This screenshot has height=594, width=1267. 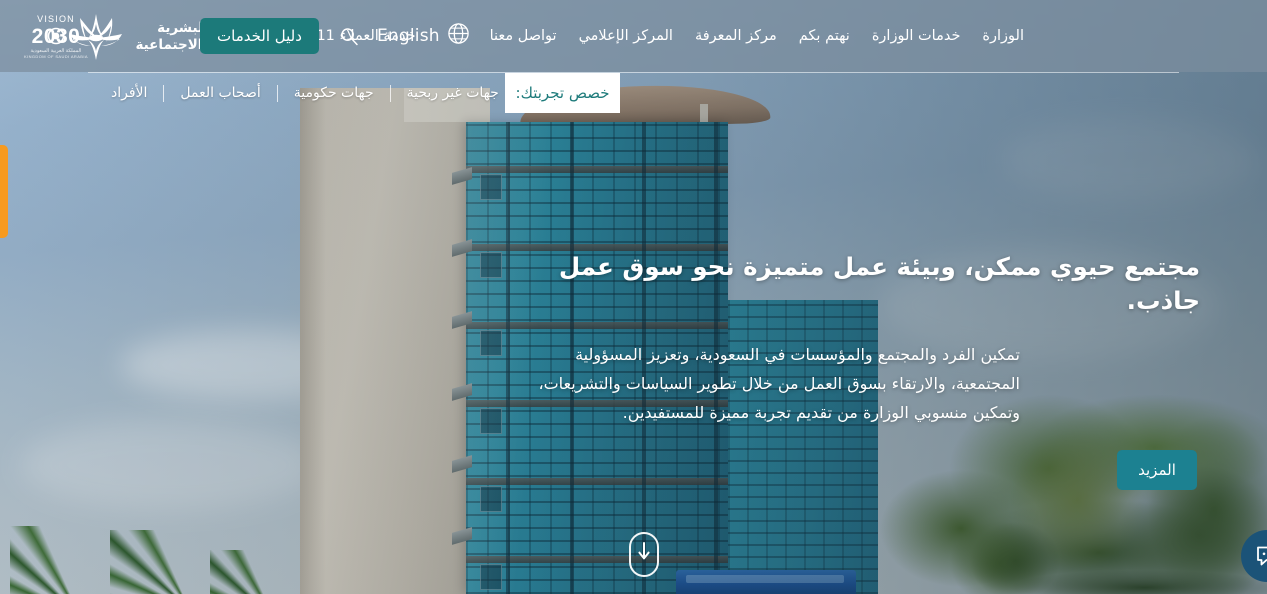 I want to click on nav-item-we-care: نهتم بكم, so click(x=824, y=36).